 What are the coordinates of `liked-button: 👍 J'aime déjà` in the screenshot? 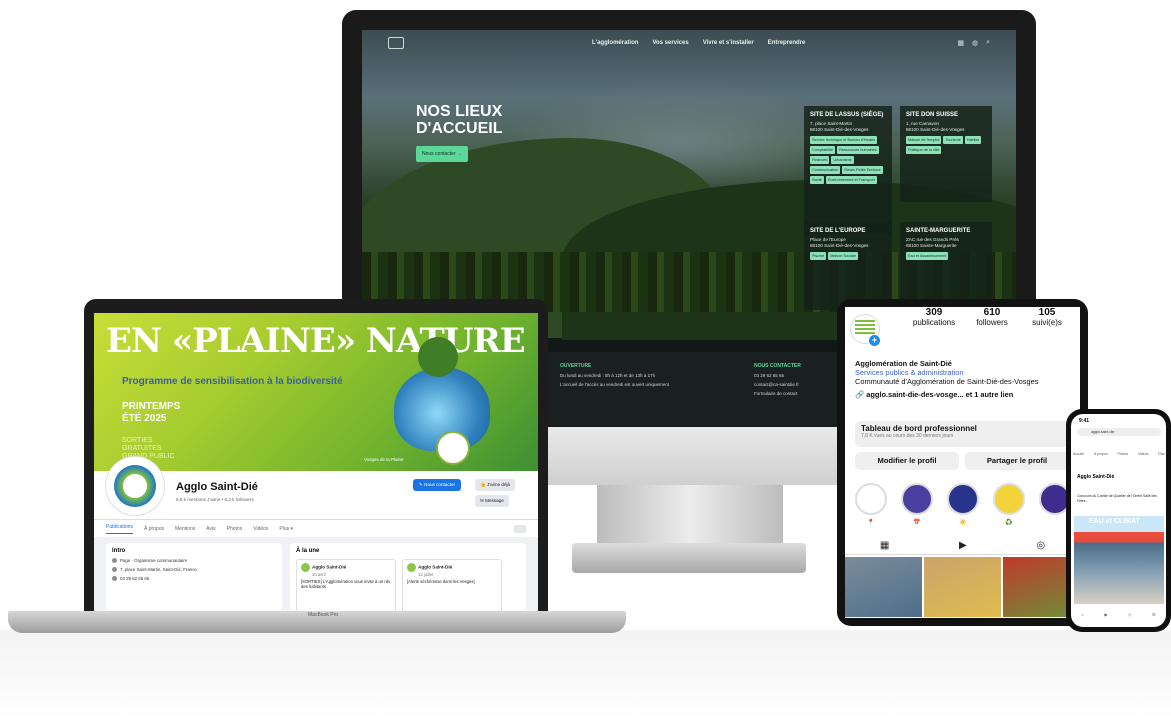 It's located at (495, 485).